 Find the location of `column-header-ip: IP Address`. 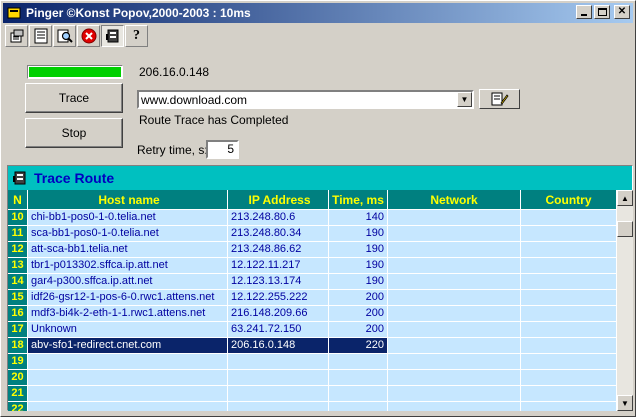

column-header-ip: IP Address is located at coordinates (278, 200).